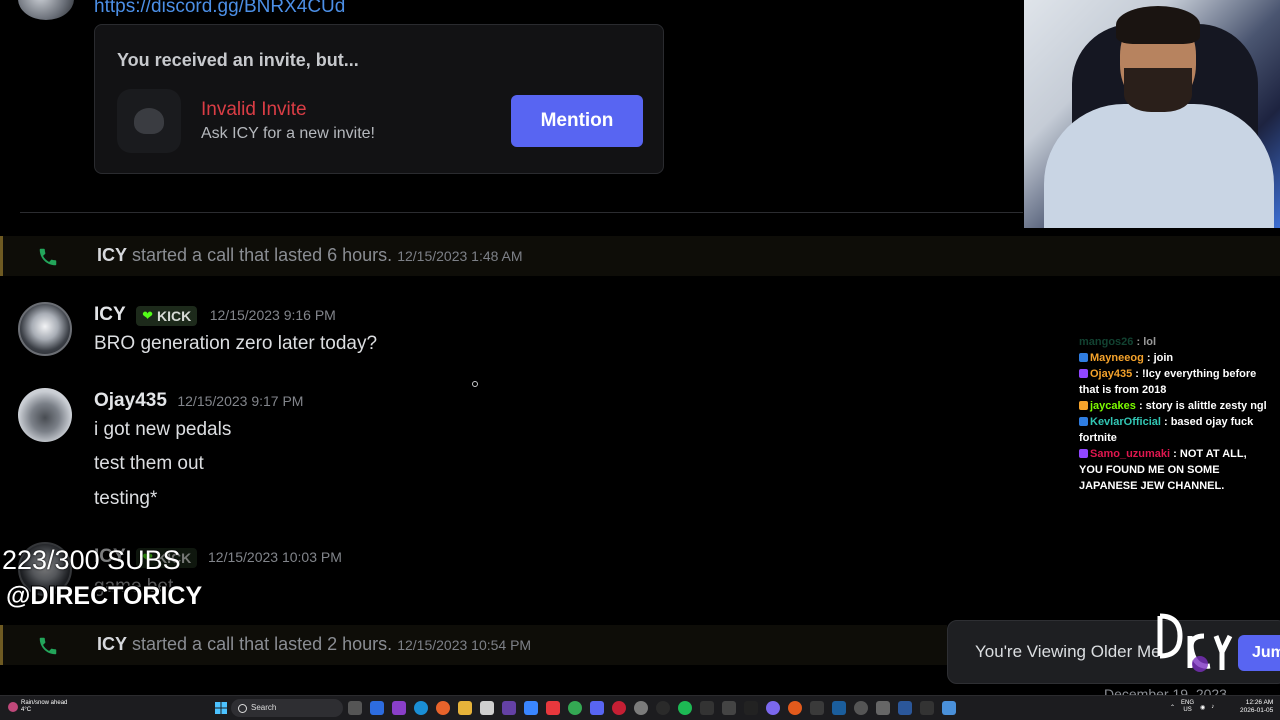 This screenshot has height=720, width=1280. What do you see at coordinates (1152, 114) in the screenshot?
I see `webcam-feed` at bounding box center [1152, 114].